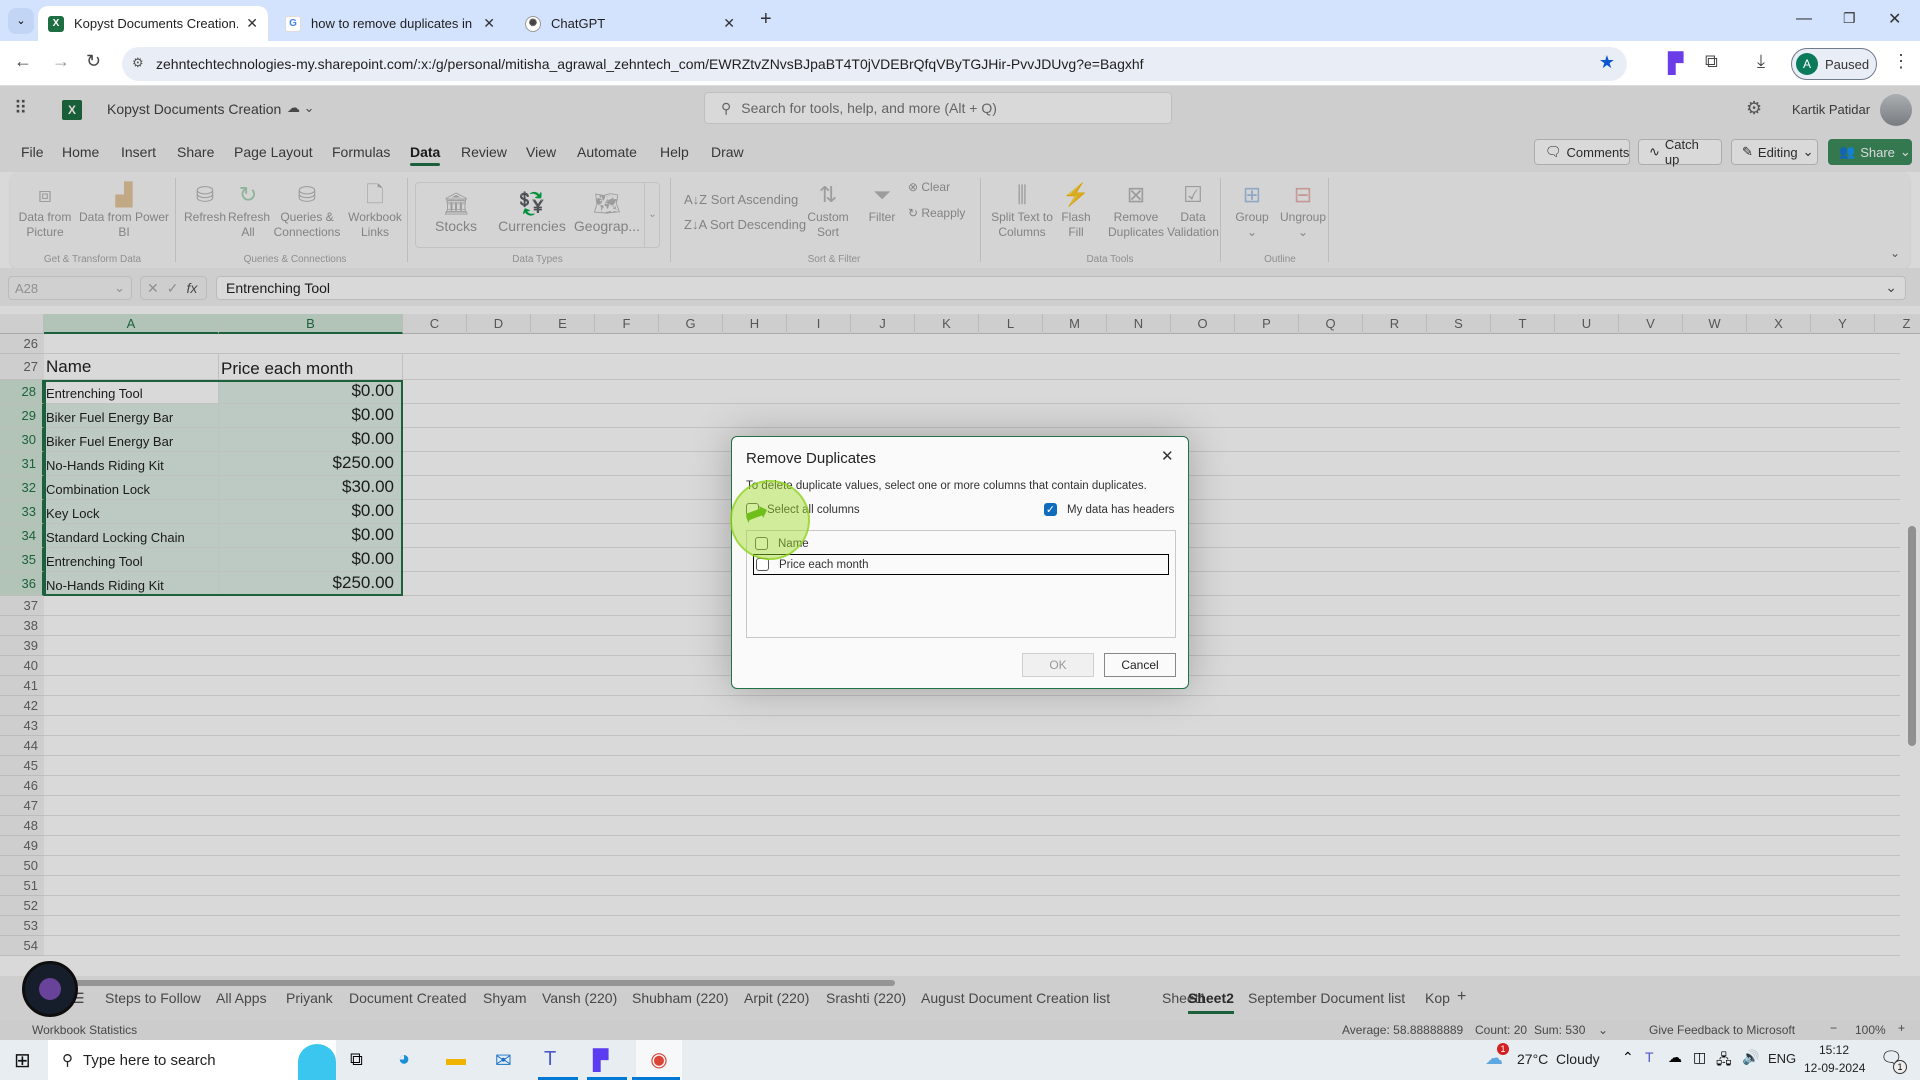  What do you see at coordinates (1459, 324) in the screenshot?
I see `column-header-s: S` at bounding box center [1459, 324].